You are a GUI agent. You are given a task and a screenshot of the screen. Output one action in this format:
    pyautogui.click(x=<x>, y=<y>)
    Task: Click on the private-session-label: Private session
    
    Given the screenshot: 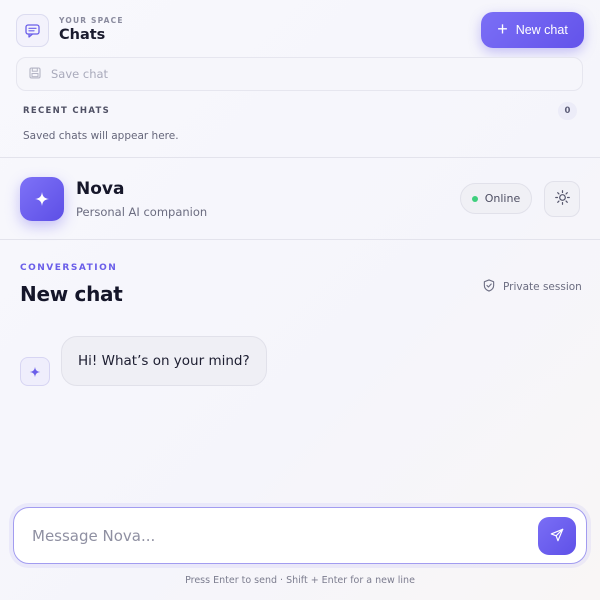 What is the action you would take?
    pyautogui.click(x=542, y=287)
    